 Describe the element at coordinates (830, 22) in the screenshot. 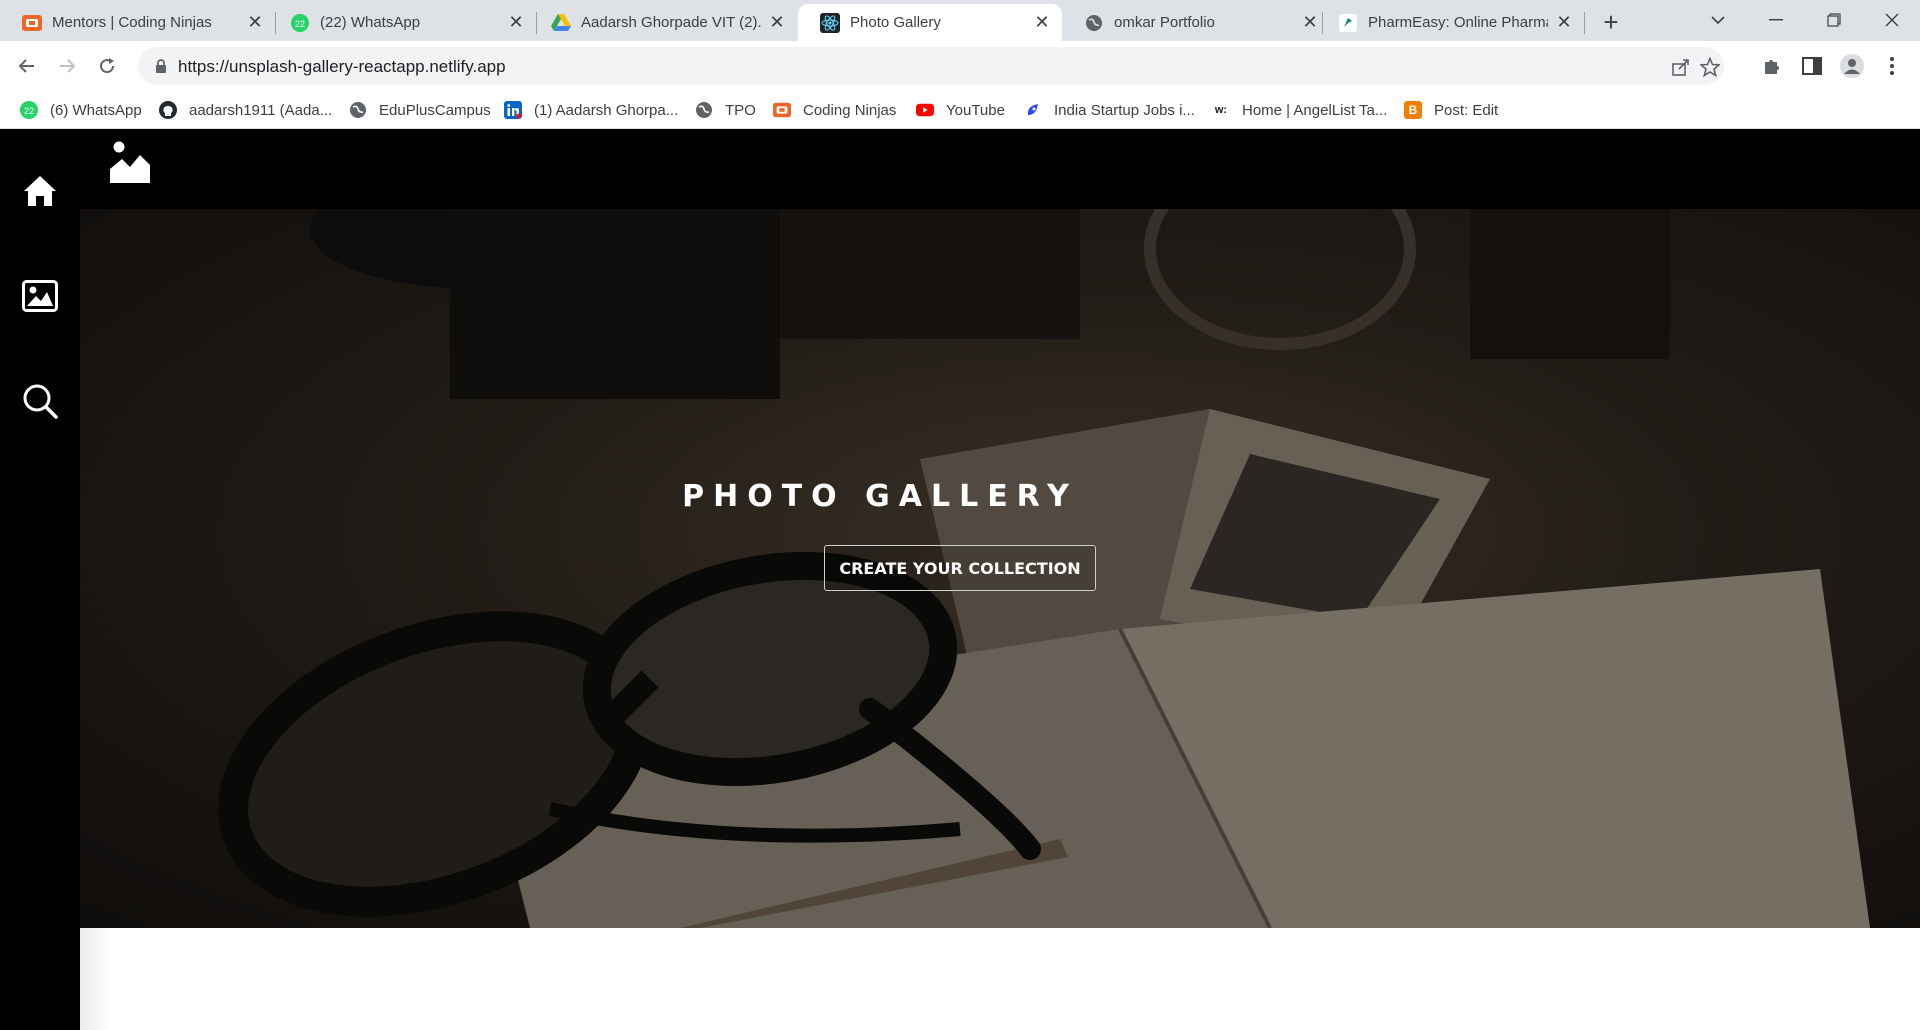

I see `react-icon` at that location.